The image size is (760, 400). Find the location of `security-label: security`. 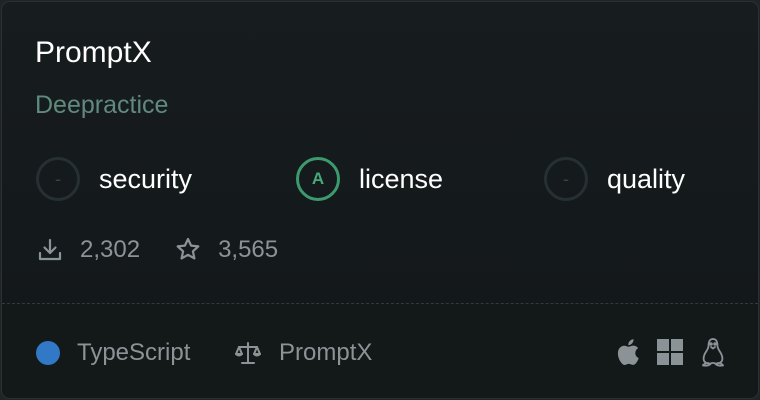

security-label: security is located at coordinates (146, 178).